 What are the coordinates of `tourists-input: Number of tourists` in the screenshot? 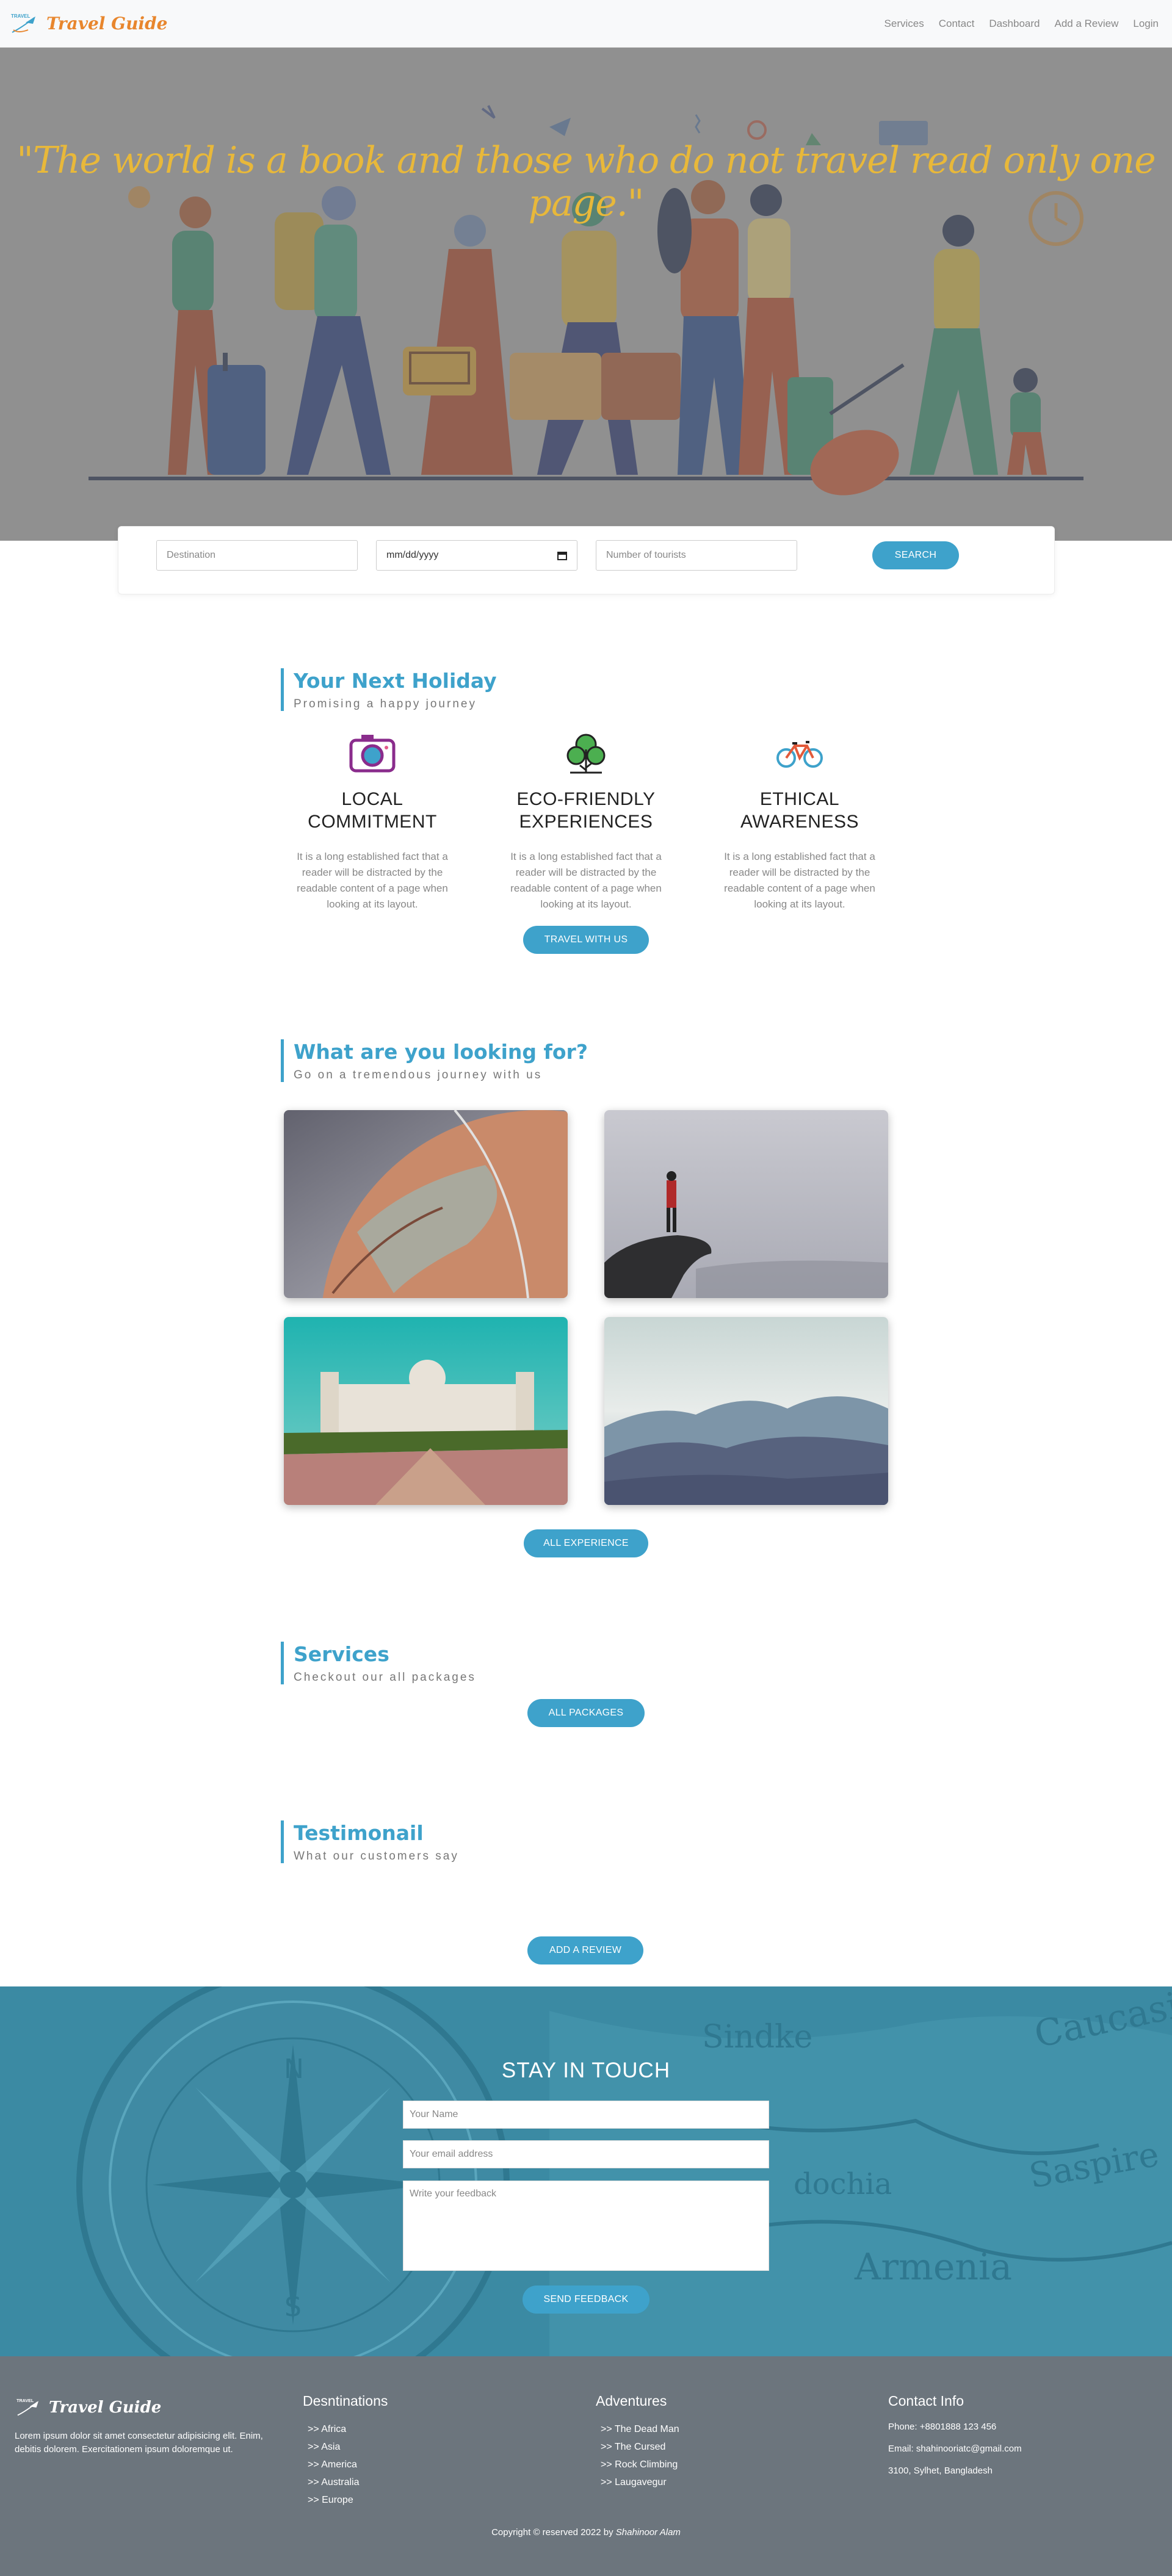 It's located at (697, 555).